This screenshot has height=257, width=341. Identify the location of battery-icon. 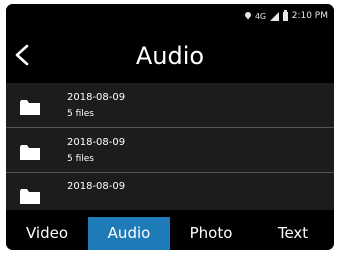
(285, 15).